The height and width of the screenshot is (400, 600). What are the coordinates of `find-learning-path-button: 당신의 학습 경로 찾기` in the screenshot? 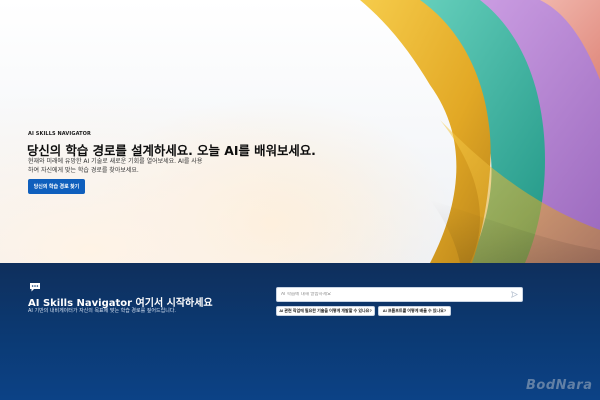 It's located at (56, 186).